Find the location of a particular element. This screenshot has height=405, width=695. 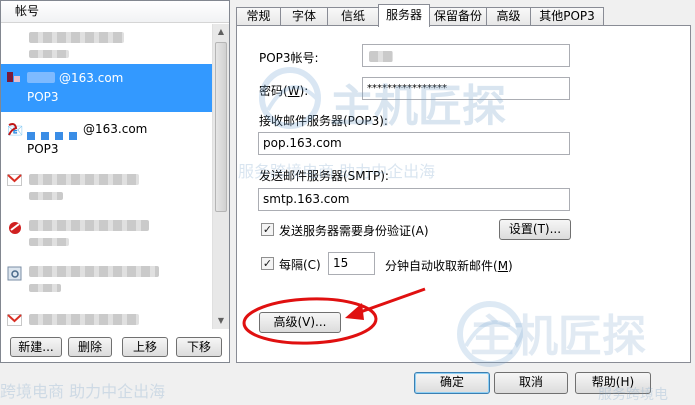

tab-stationery: 信纸 is located at coordinates (353, 16).